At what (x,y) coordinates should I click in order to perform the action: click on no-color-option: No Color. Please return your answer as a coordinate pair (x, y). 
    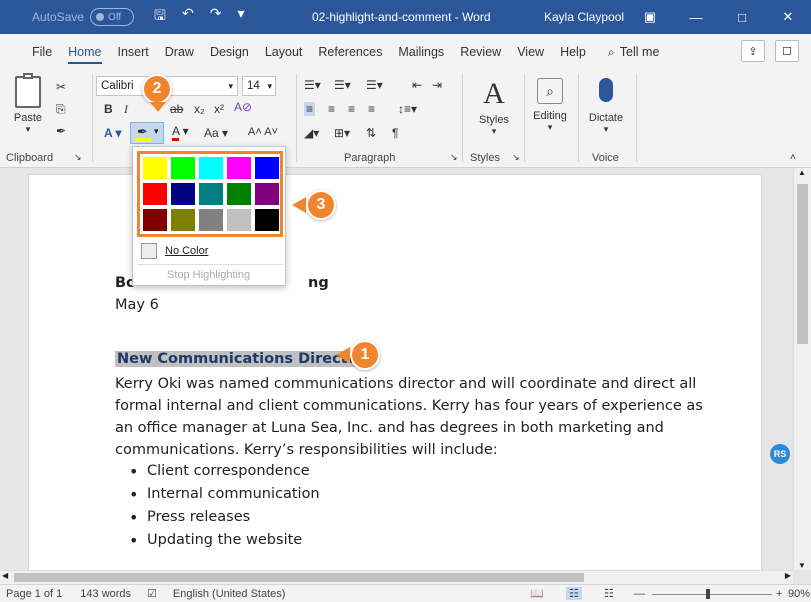
    Looking at the image, I should click on (210, 251).